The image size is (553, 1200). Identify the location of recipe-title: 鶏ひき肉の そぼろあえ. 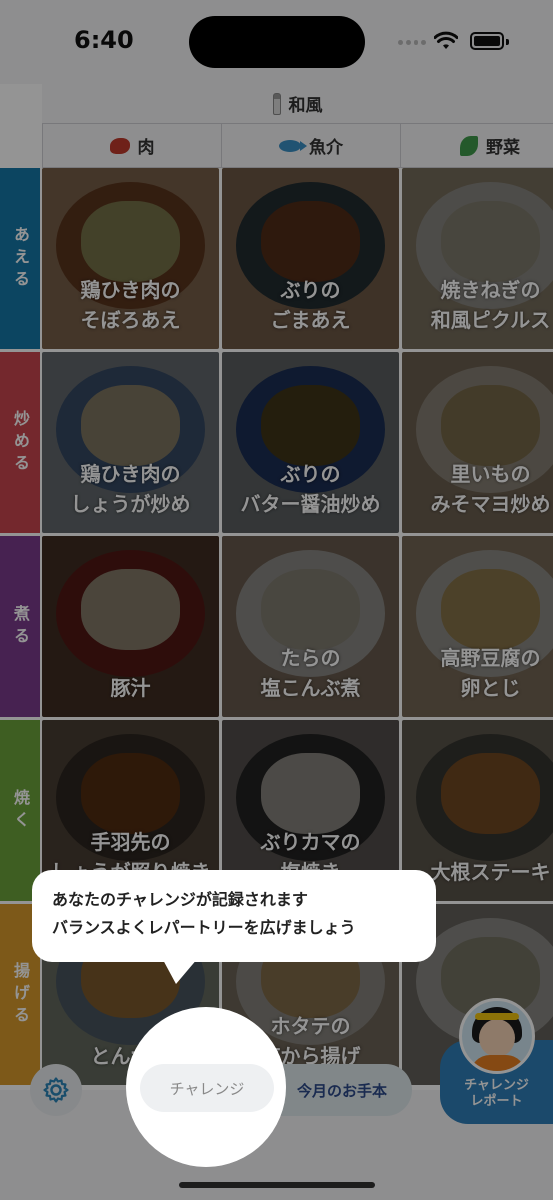
(130, 305).